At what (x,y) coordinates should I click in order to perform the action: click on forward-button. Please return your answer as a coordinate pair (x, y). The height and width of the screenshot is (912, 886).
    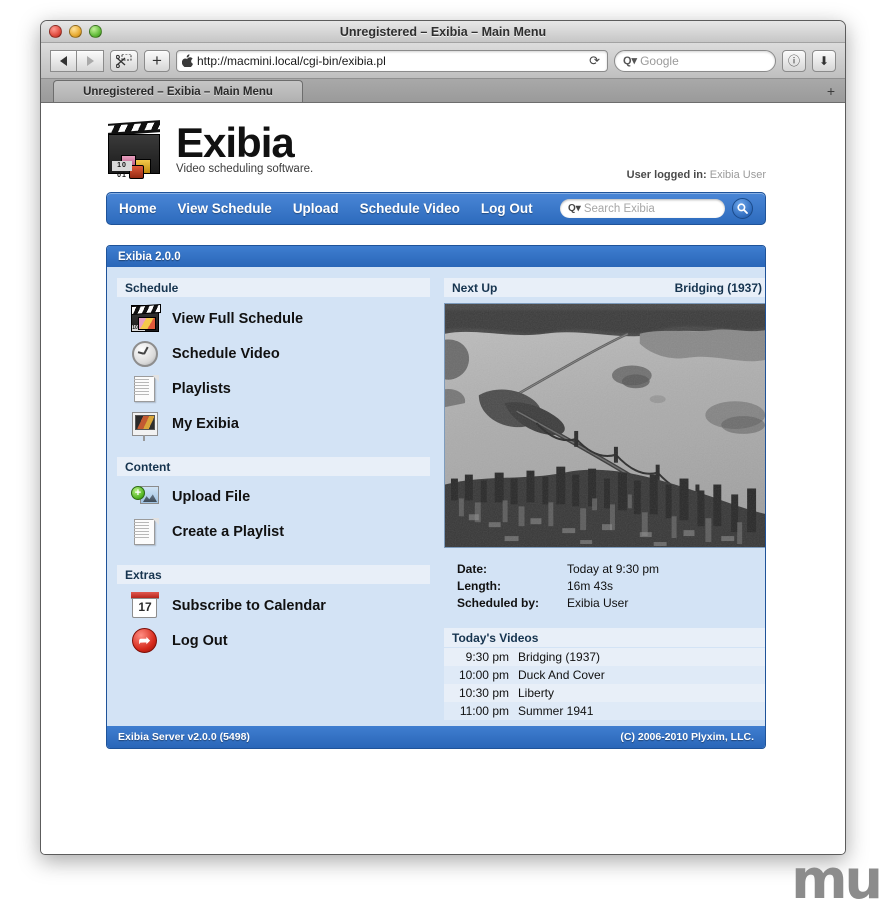
    Looking at the image, I should click on (90, 60).